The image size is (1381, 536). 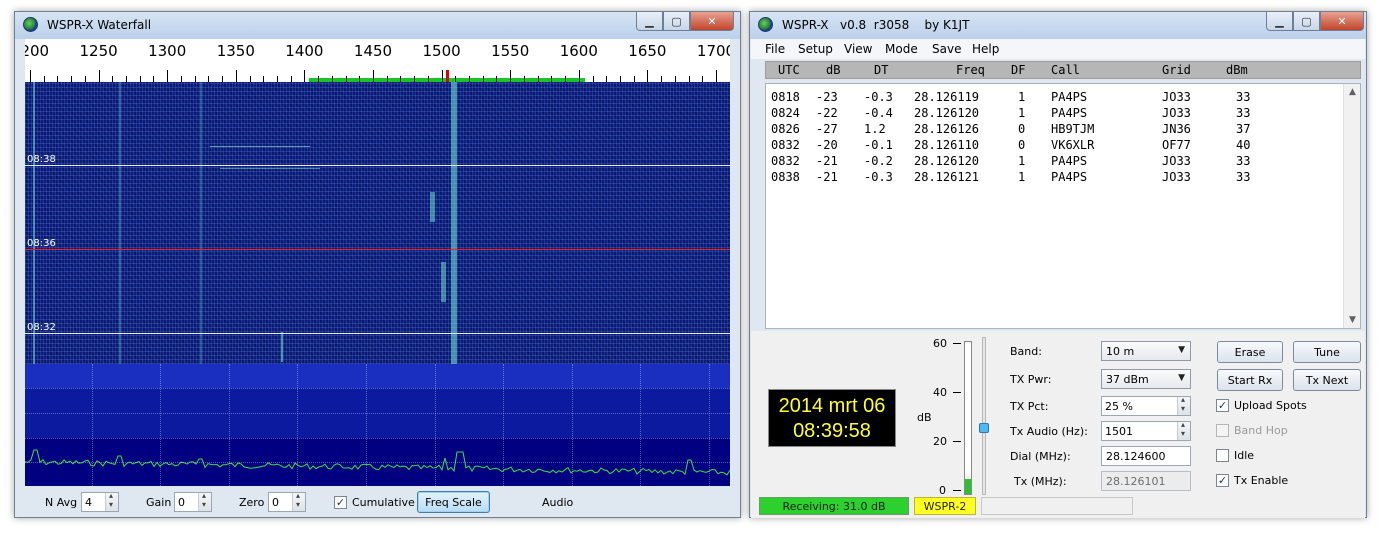 What do you see at coordinates (984, 428) in the screenshot?
I see `rx-level-slider-handle` at bounding box center [984, 428].